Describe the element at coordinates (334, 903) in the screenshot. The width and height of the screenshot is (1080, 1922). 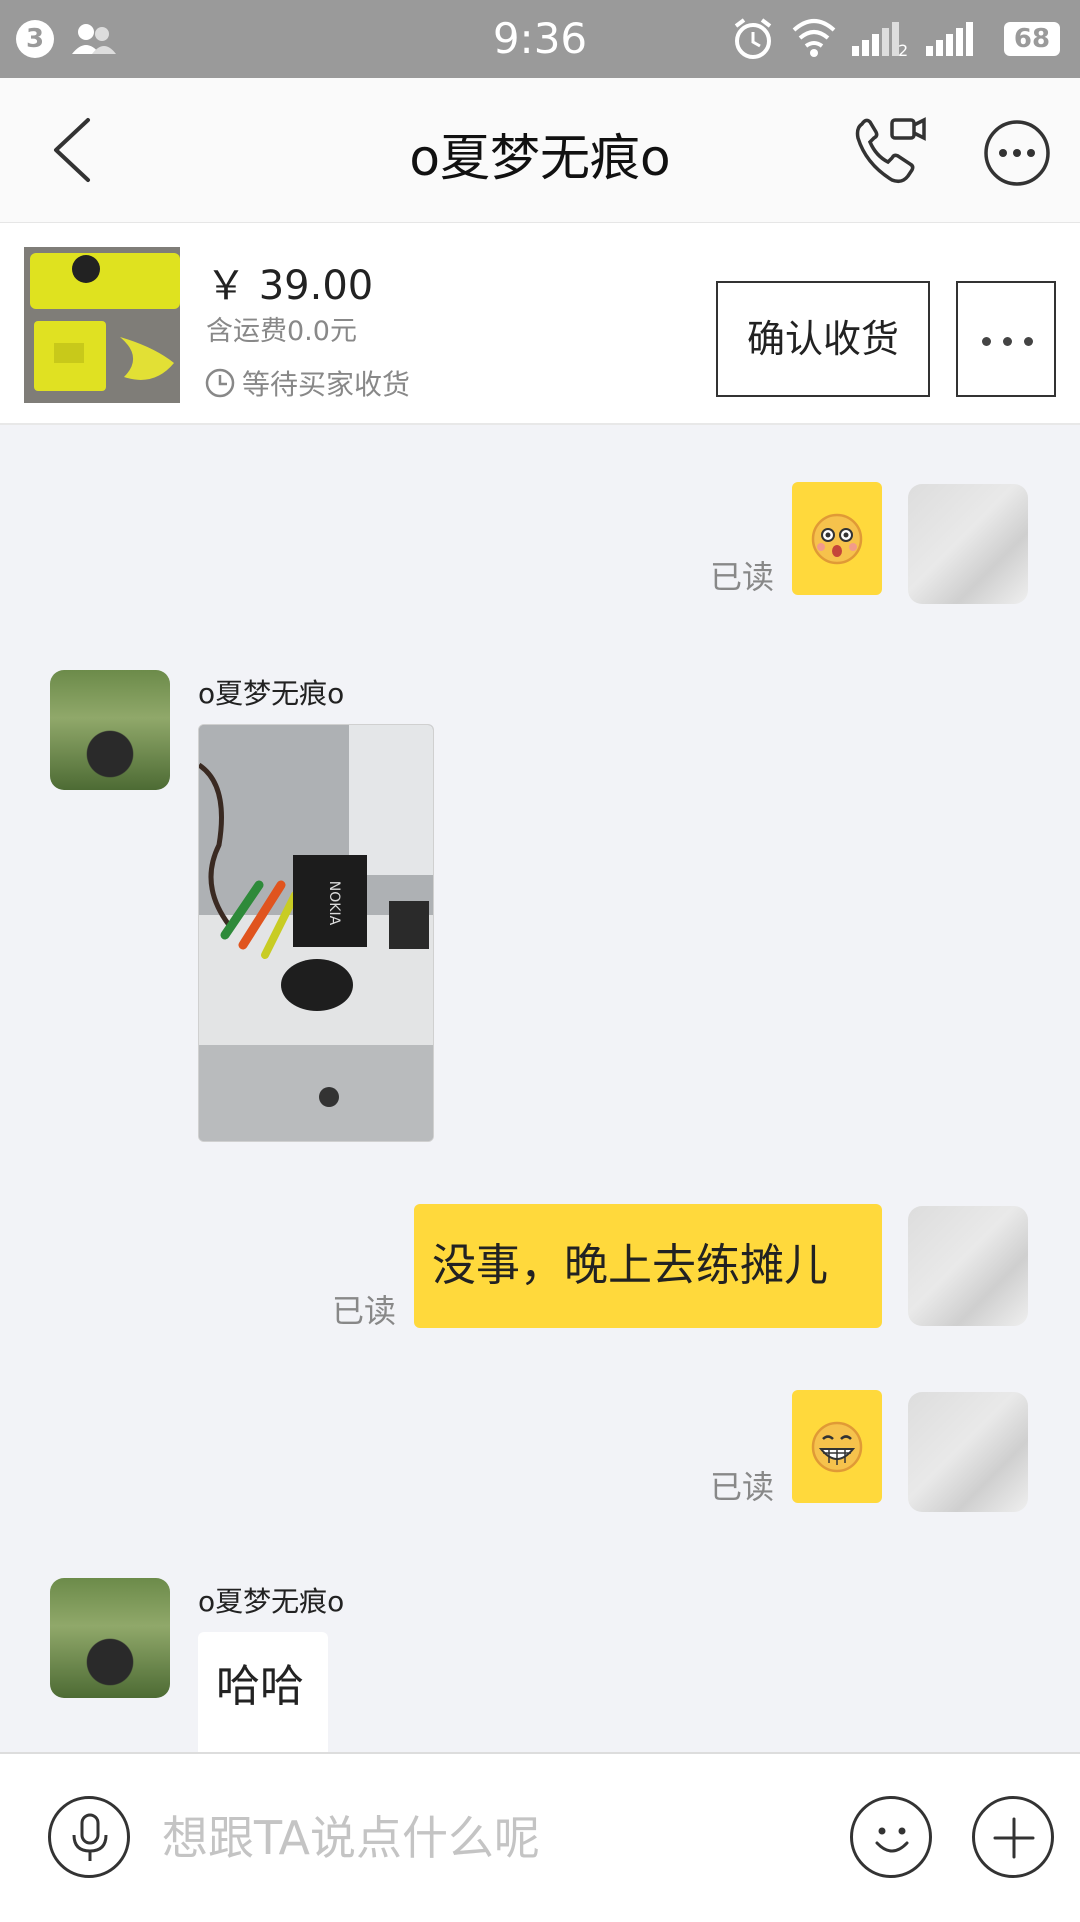
I see `photo-brand-text: NOKIA` at that location.